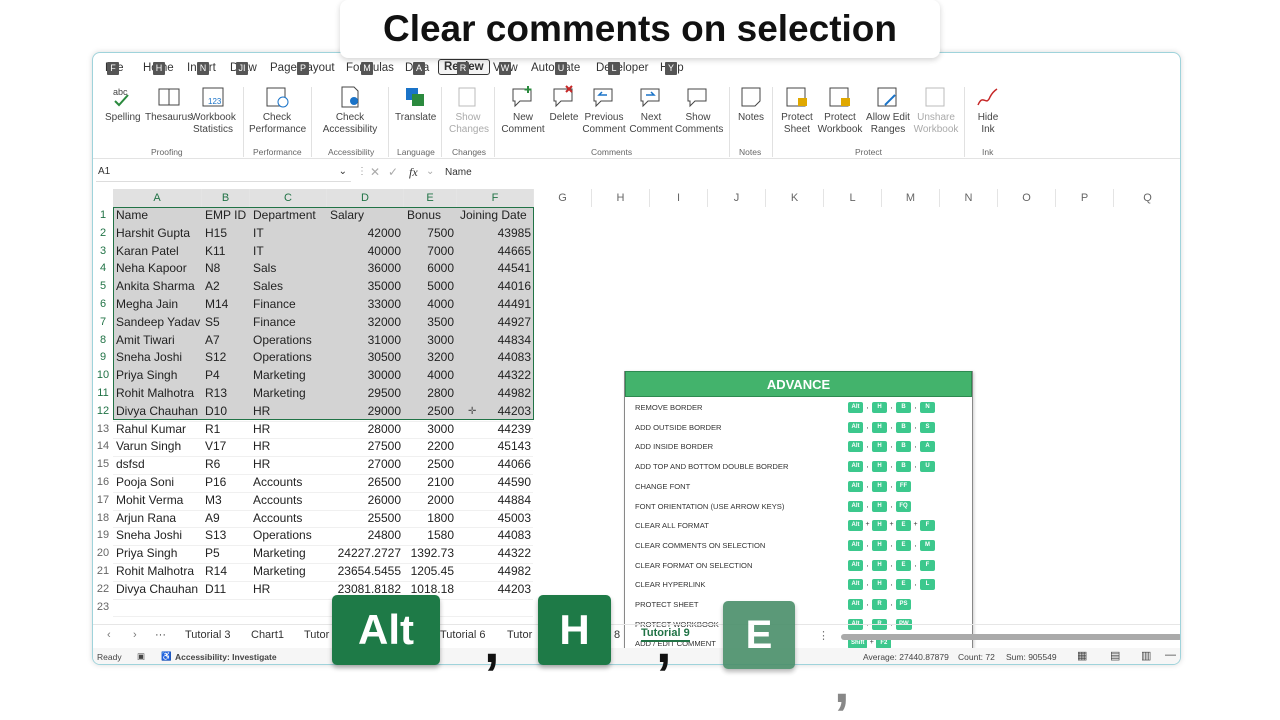  Describe the element at coordinates (495, 287) in the screenshot. I see `cell: 44016` at that location.